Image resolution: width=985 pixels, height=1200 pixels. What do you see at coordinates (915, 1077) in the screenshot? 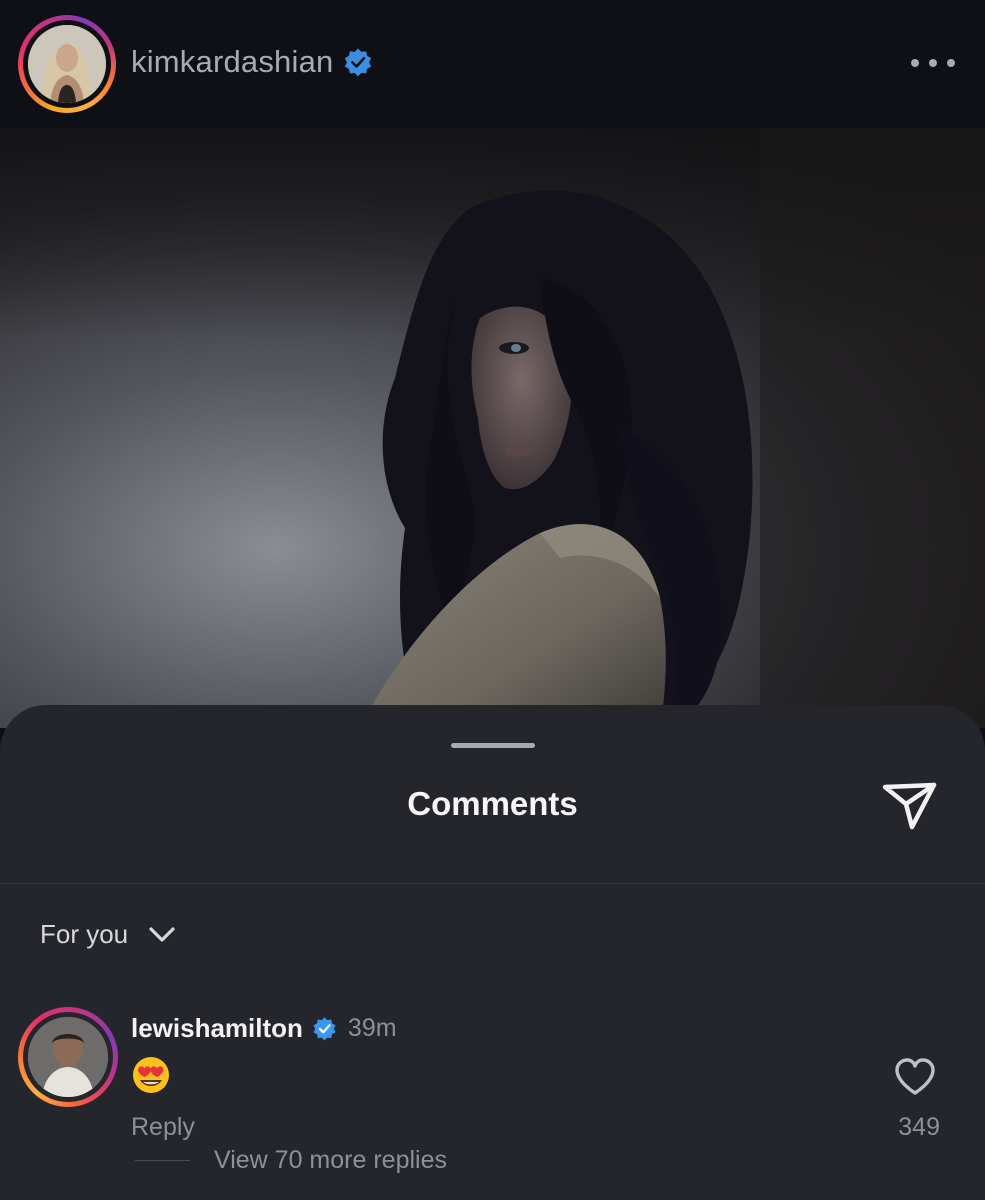
I see `heart-outline-icon` at bounding box center [915, 1077].